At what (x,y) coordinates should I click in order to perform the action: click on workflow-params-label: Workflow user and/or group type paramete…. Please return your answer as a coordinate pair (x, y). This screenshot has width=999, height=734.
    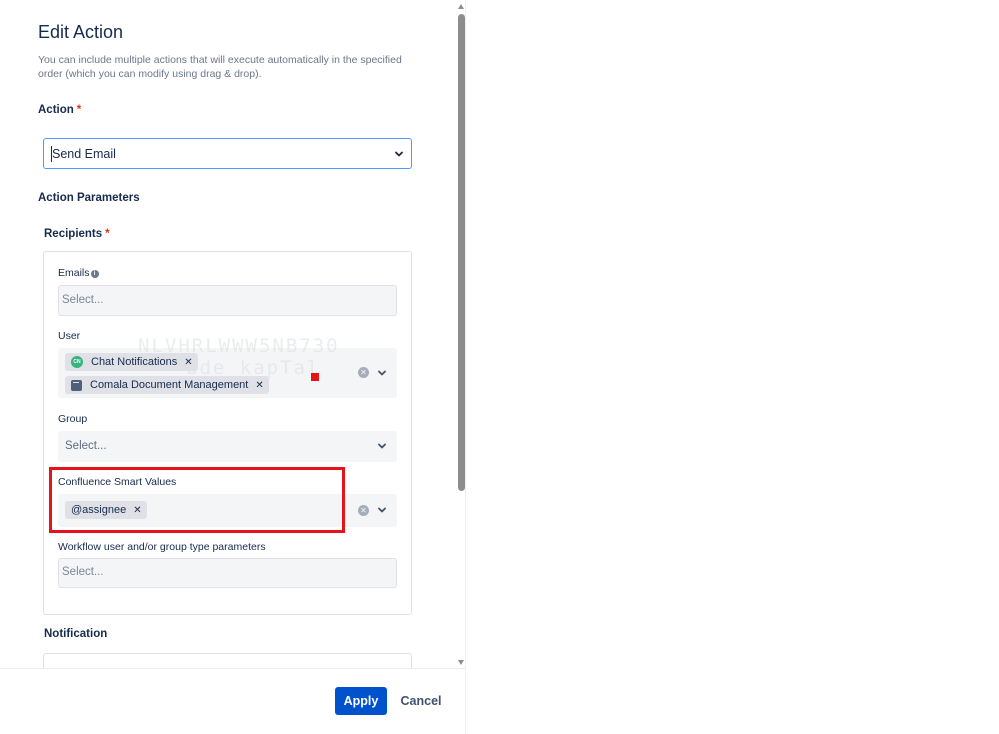
    Looking at the image, I should click on (162, 547).